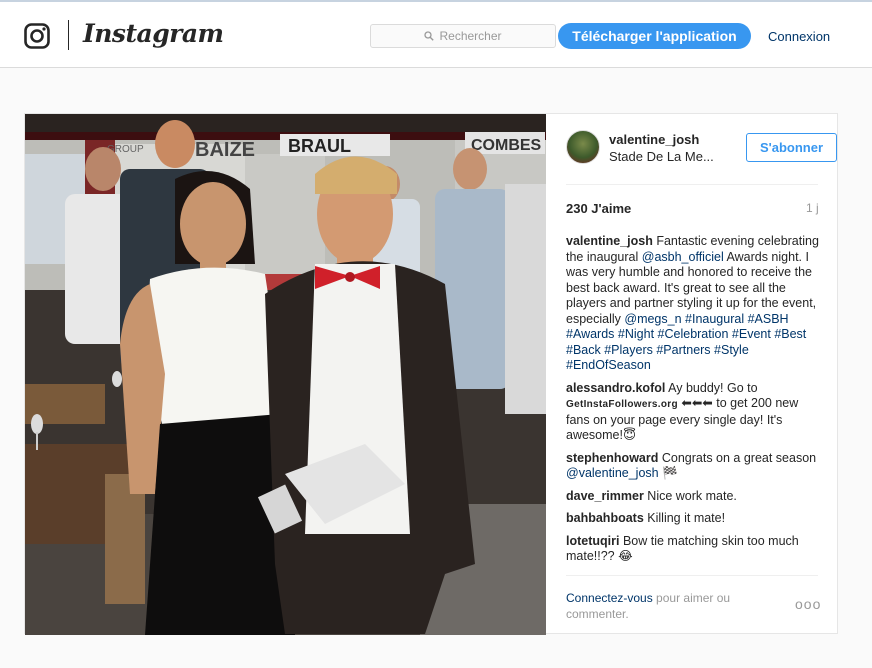  I want to click on comment-mention: @valentine_josh, so click(612, 473).